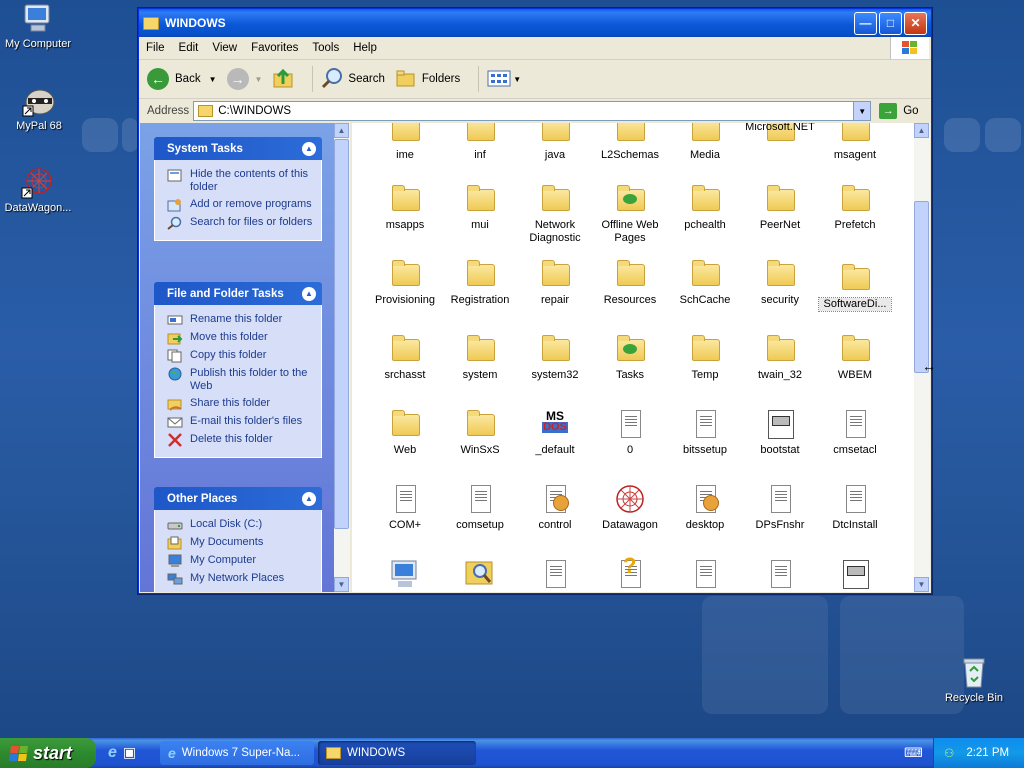  I want to click on file-item: bitssetup, so click(705, 432).